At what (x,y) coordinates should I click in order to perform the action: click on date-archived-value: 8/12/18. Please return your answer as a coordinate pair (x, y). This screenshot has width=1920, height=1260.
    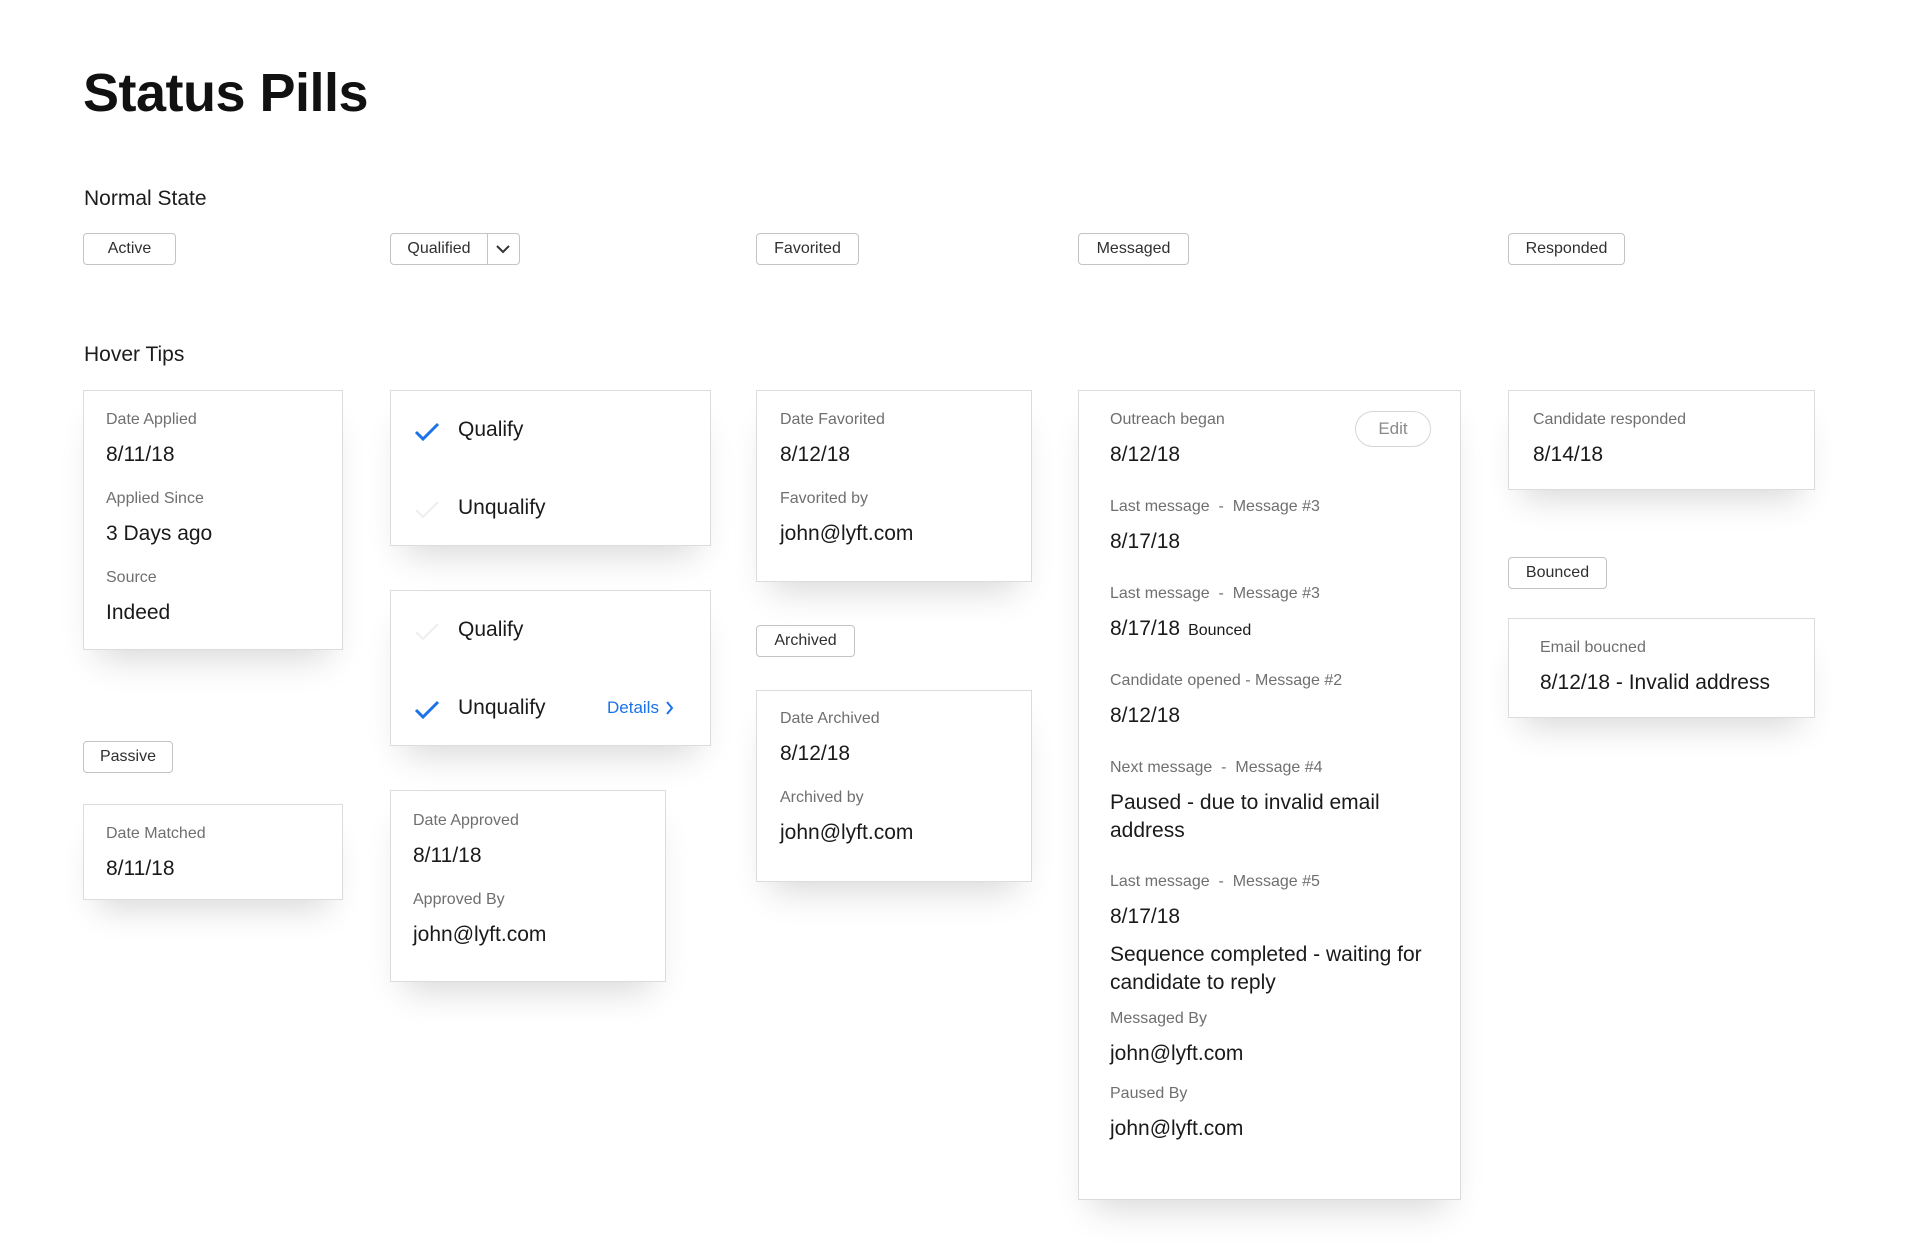
    Looking at the image, I should click on (815, 753).